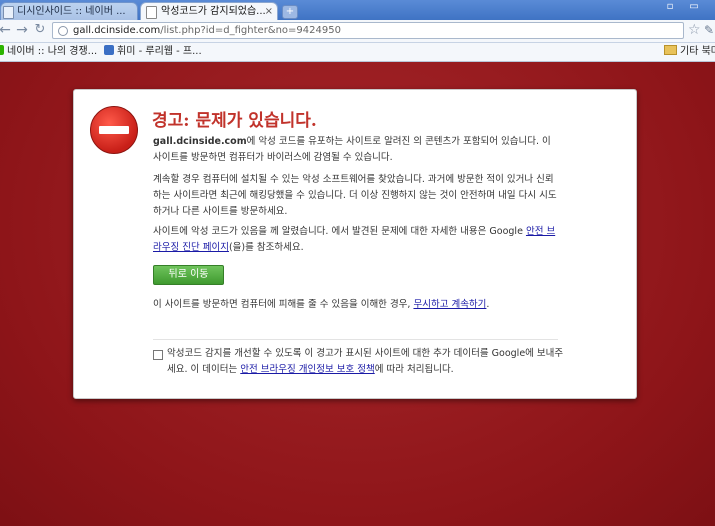 The width and height of the screenshot is (715, 526). Describe the element at coordinates (283, 304) in the screenshot. I see `warning-text: 이 사이트를 방문하면 컴퓨터에 피해를 줄 수 있음을 이해한 경우,` at that location.